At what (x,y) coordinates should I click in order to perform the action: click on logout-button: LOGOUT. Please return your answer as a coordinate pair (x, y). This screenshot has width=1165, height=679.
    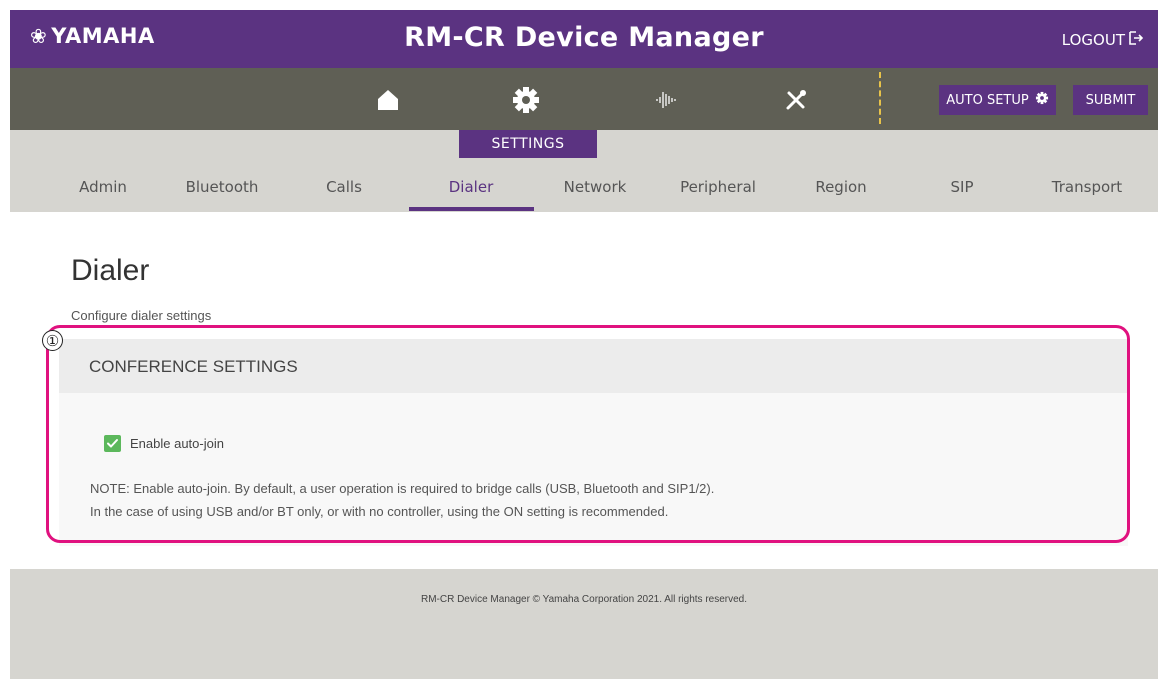
    Looking at the image, I should click on (1103, 40).